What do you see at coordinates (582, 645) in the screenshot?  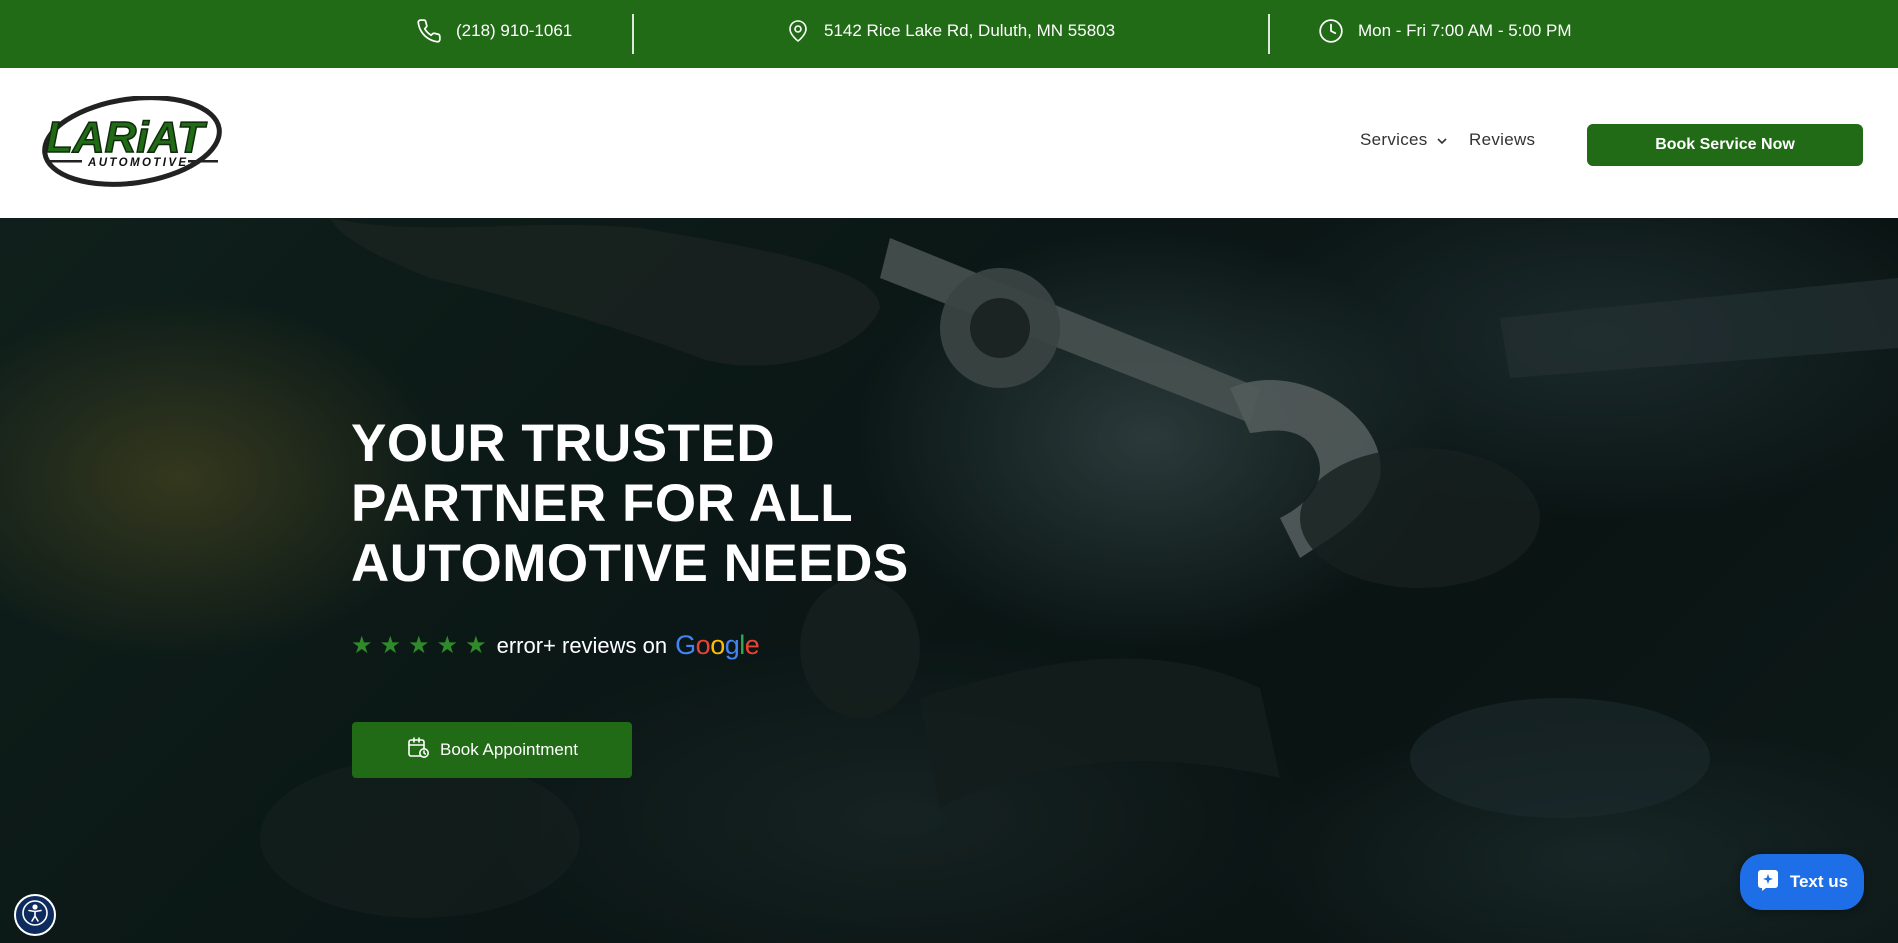 I see `reviews-count-text: error+ reviews on` at bounding box center [582, 645].